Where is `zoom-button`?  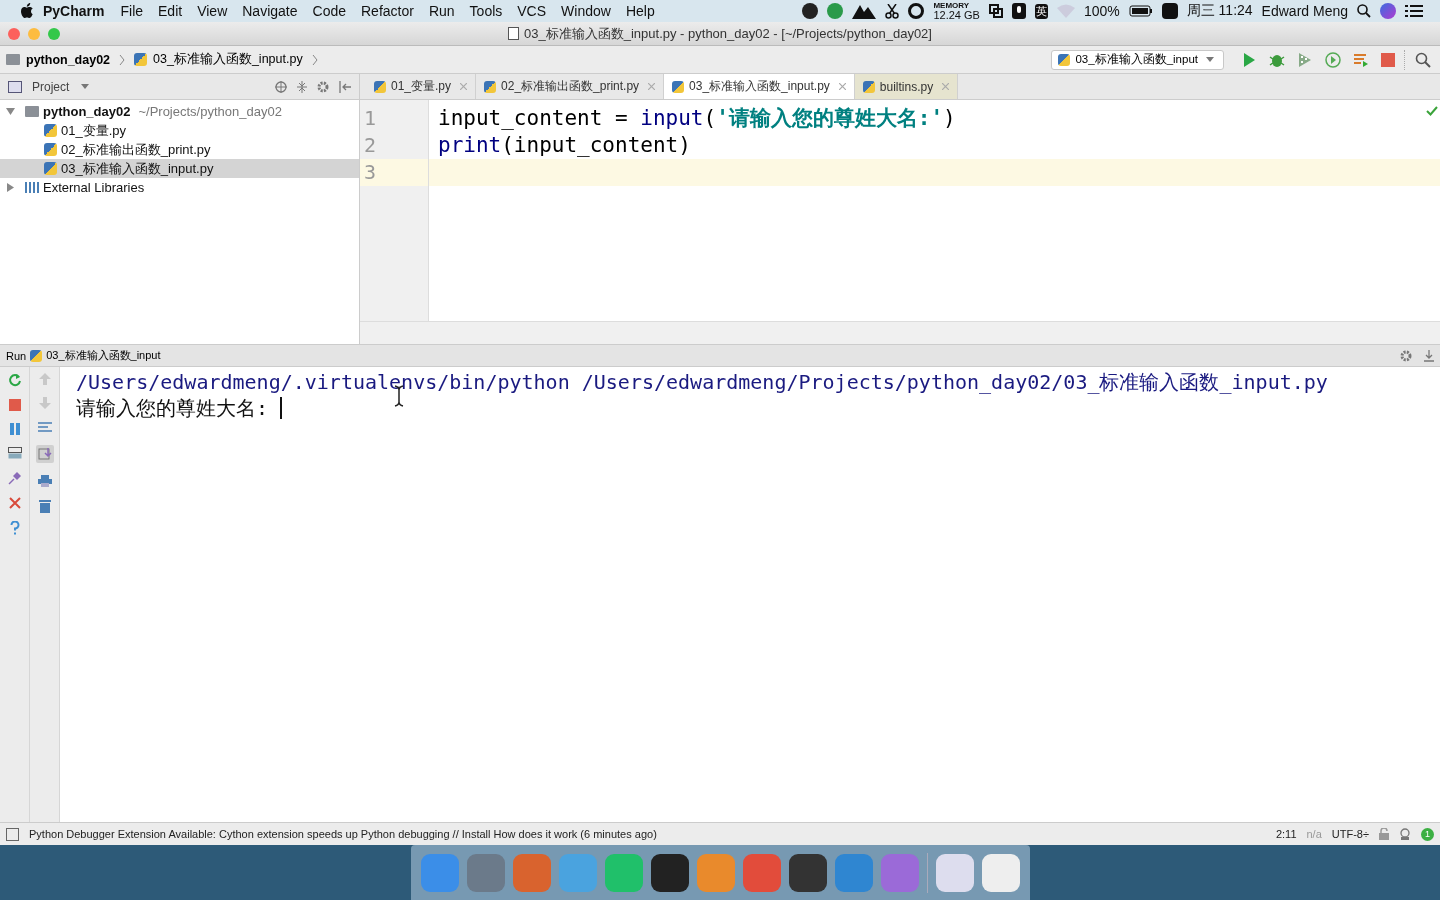 zoom-button is located at coordinates (54, 33).